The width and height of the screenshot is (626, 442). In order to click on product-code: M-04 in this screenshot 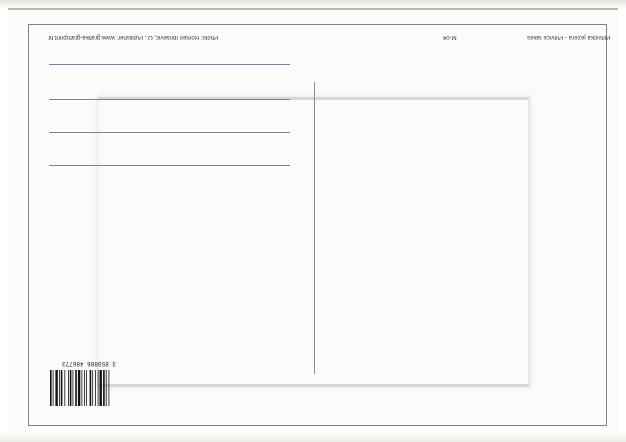, I will do `click(450, 37)`.